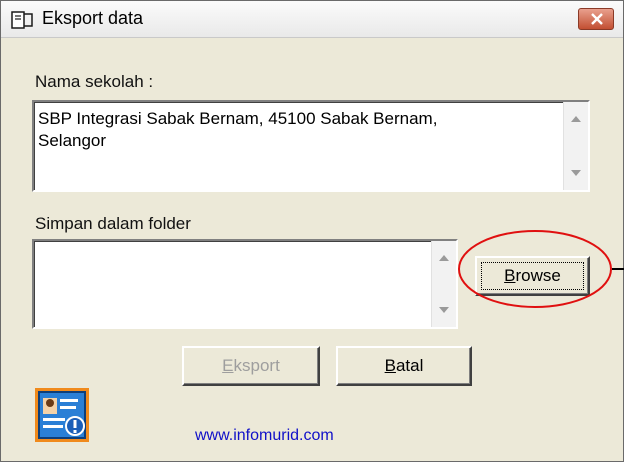  I want to click on folder-scrollbar, so click(443, 284).